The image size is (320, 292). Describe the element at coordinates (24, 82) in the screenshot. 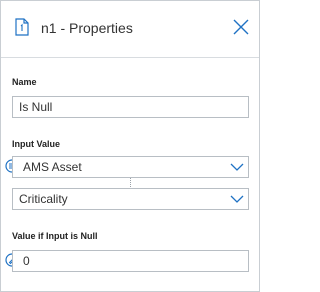

I see `name-label: Name` at that location.